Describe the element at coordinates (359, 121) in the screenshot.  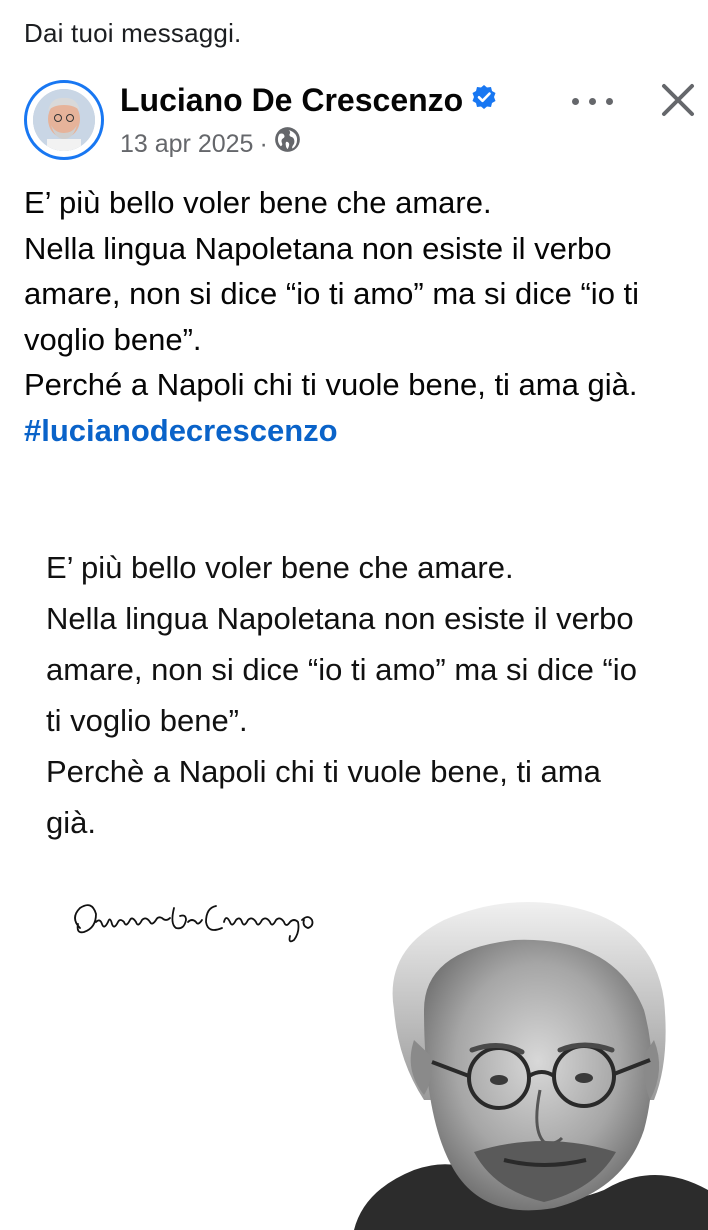
I see `post-header: Luciano De Crescenzo 13 apr 2025 ·` at that location.